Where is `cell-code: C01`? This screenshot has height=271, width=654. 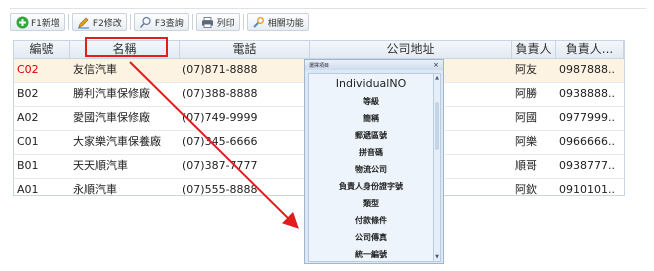 cell-code: C01 is located at coordinates (28, 141).